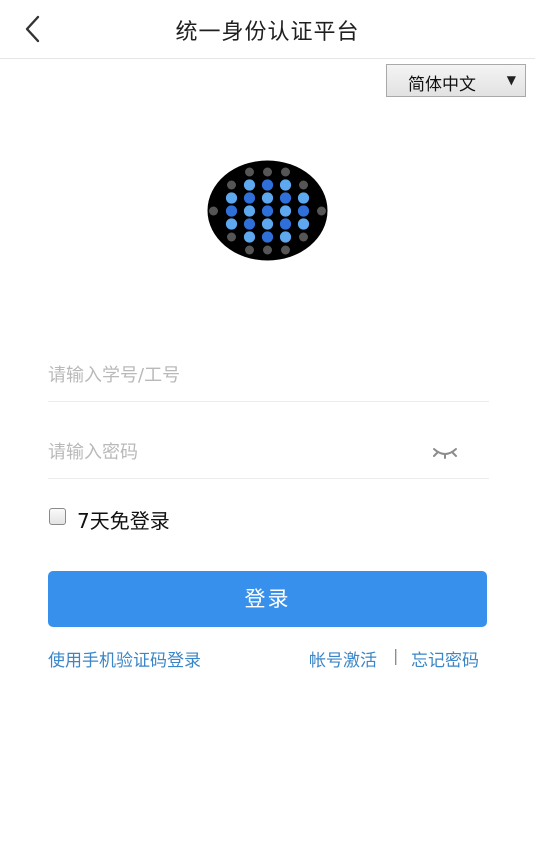 The image size is (535, 866). I want to click on sms-login-link: 使用手机验证码登录, so click(124, 658).